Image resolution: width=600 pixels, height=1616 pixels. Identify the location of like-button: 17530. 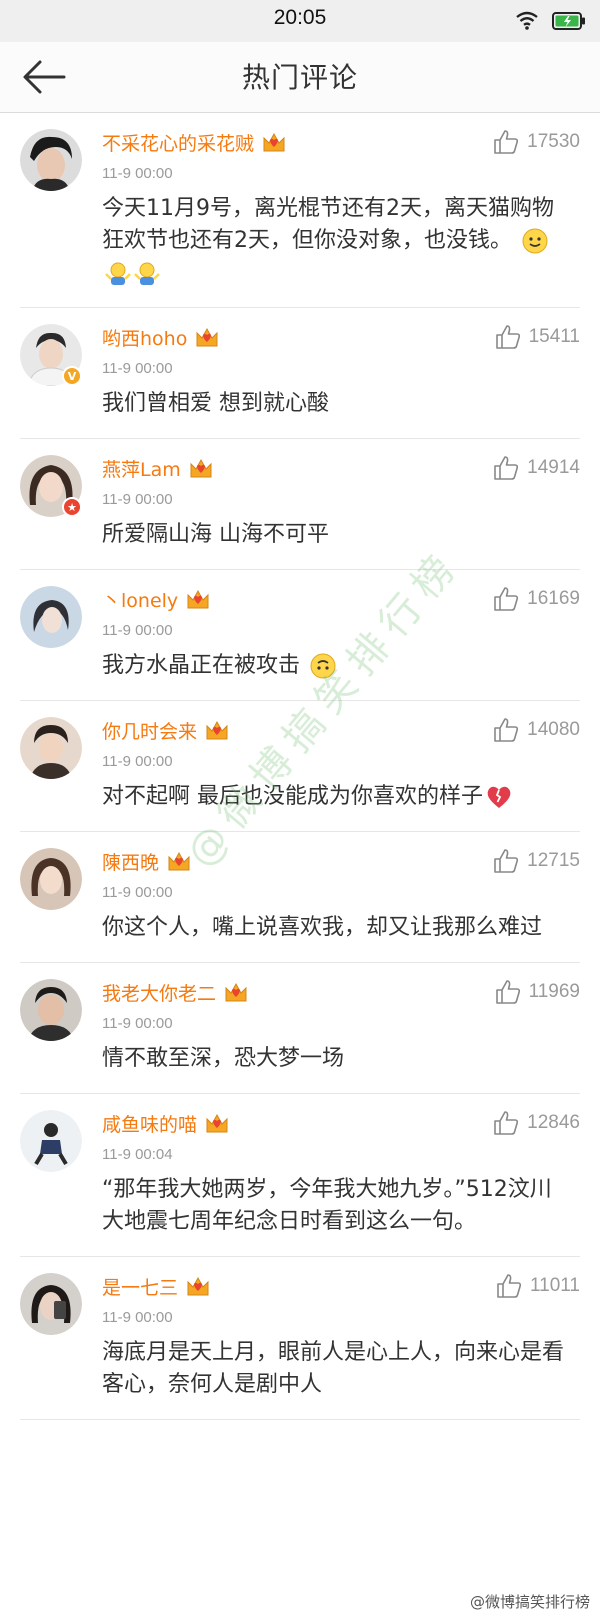
(536, 142).